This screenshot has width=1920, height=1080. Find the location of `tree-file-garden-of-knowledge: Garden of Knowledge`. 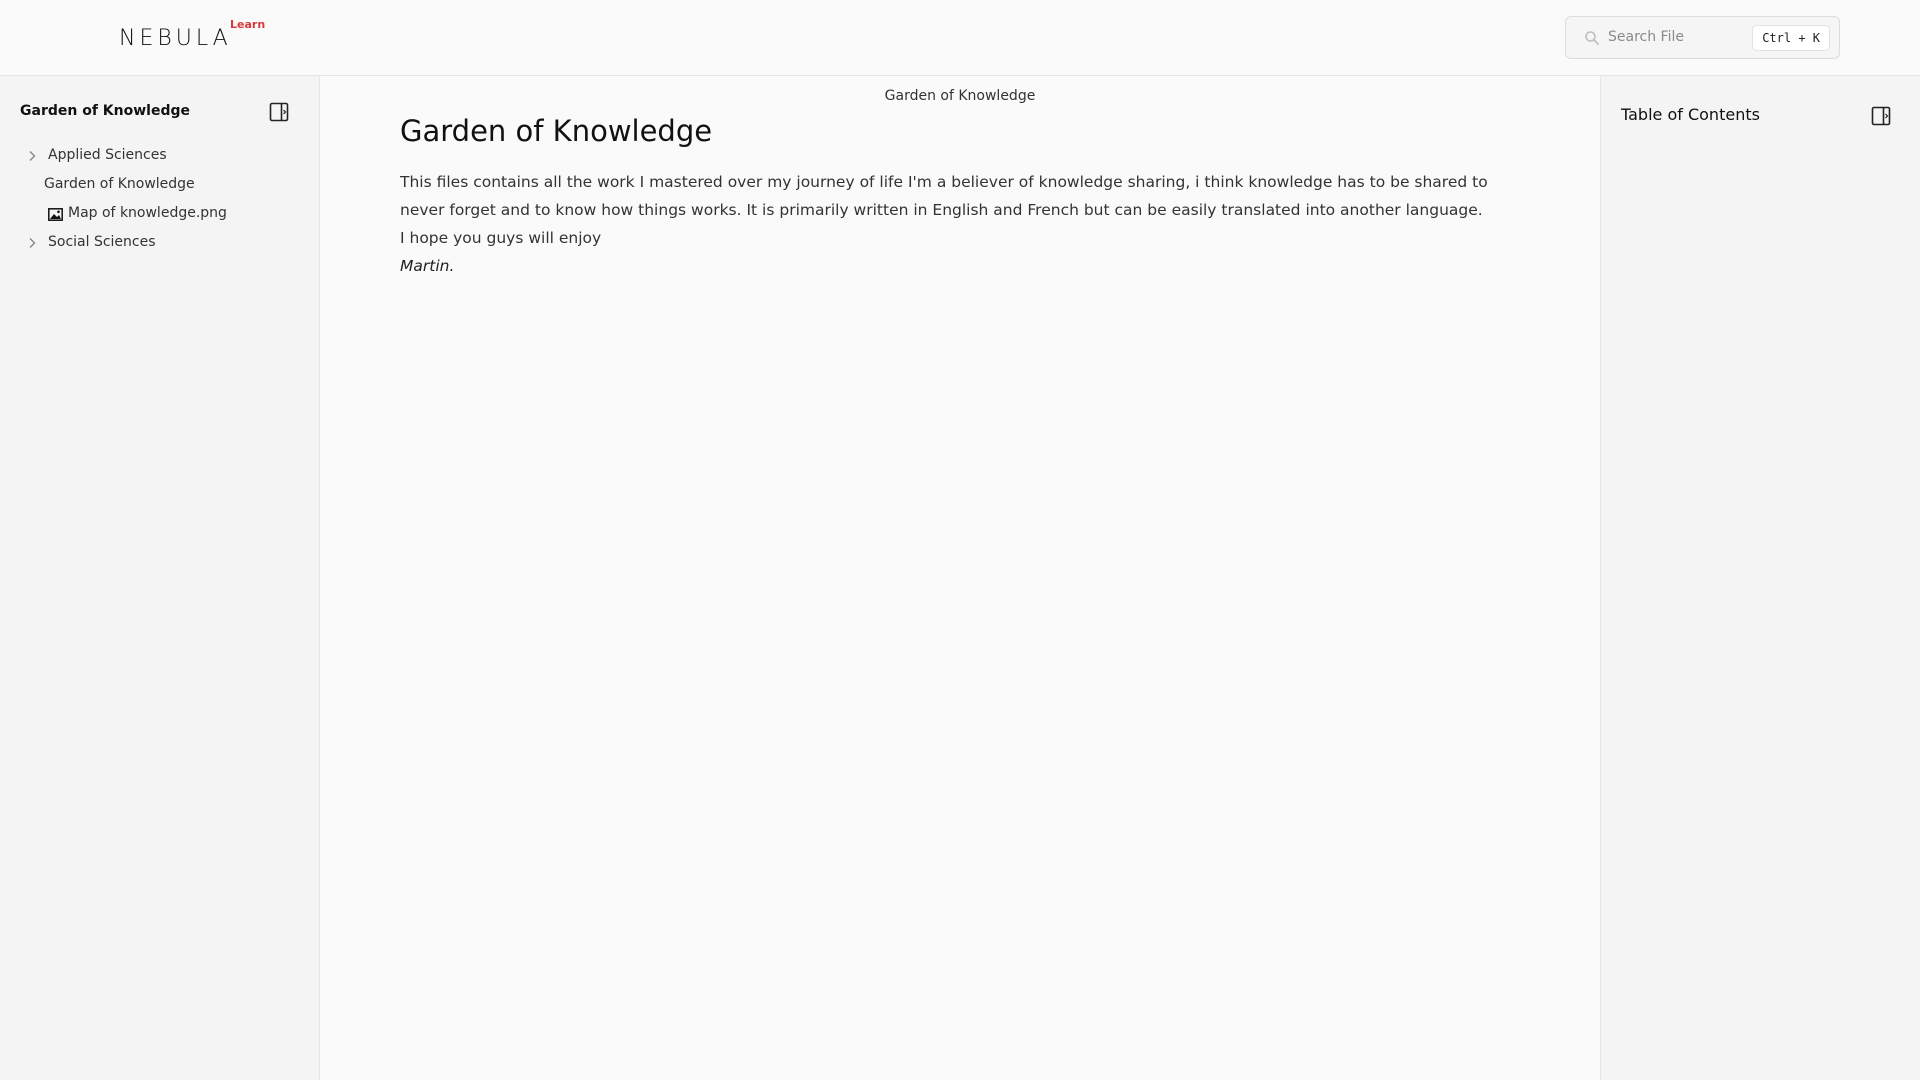

tree-file-garden-of-knowledge: Garden of Knowledge is located at coordinates (160, 185).